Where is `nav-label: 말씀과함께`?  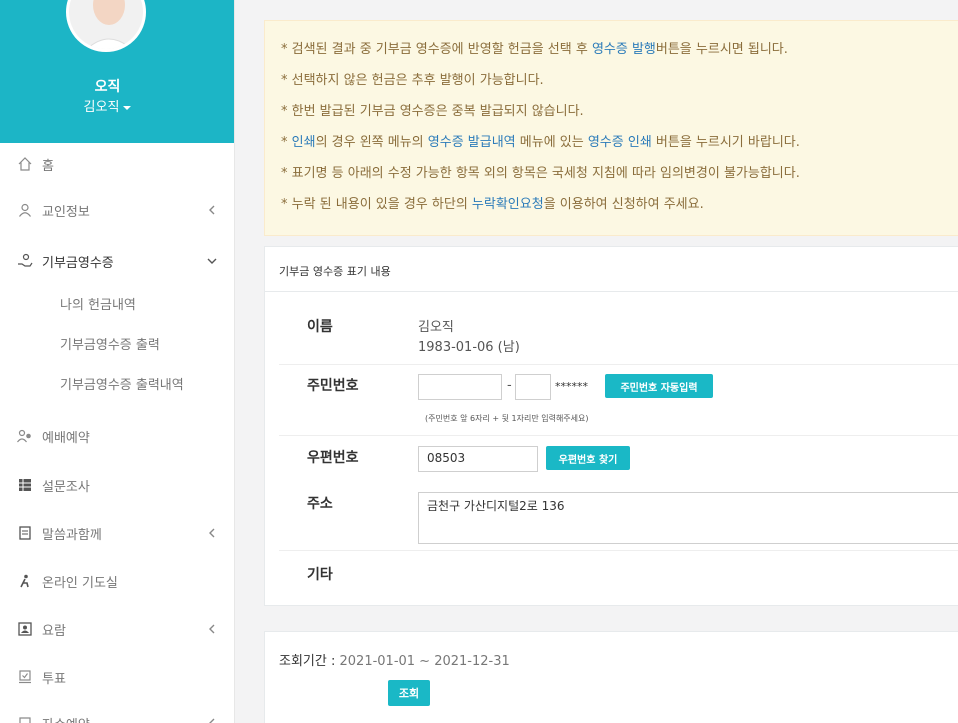 nav-label: 말씀과함께 is located at coordinates (72, 535).